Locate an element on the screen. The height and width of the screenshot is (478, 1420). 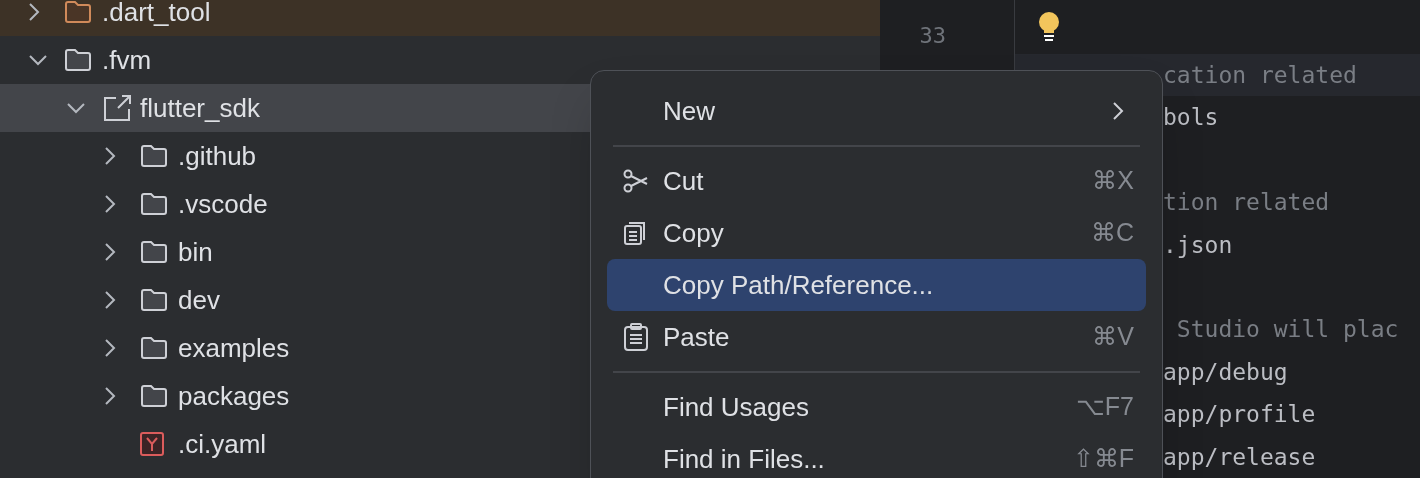
file-name: packages is located at coordinates (234, 396).